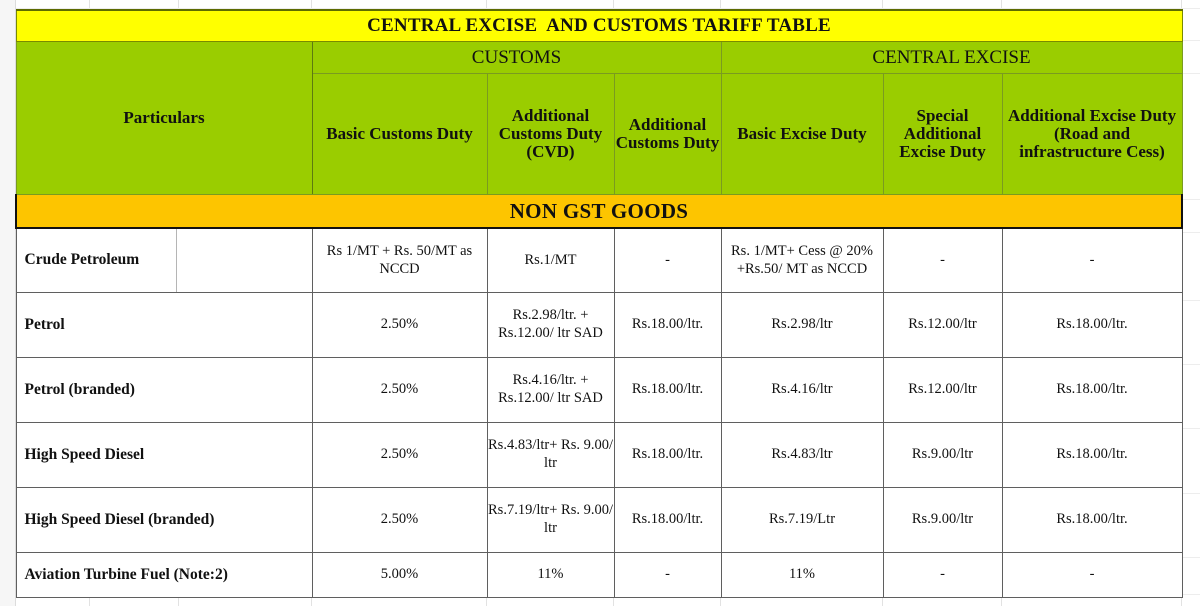  What do you see at coordinates (550, 134) in the screenshot?
I see `header-additional-customs-duty-cvd: Additional Customs Duty (CVD)` at bounding box center [550, 134].